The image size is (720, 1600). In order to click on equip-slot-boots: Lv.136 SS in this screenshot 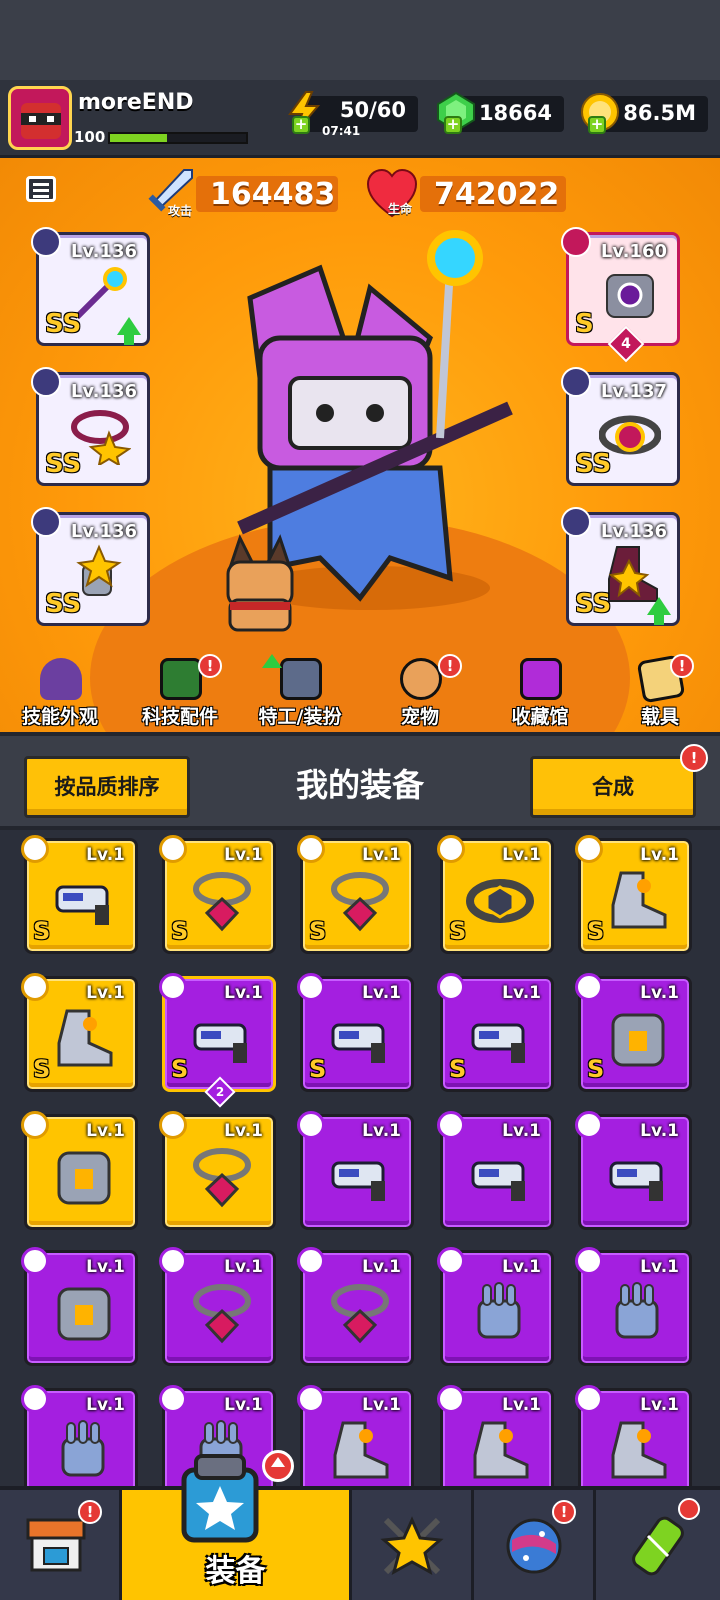, I will do `click(620, 566)`.